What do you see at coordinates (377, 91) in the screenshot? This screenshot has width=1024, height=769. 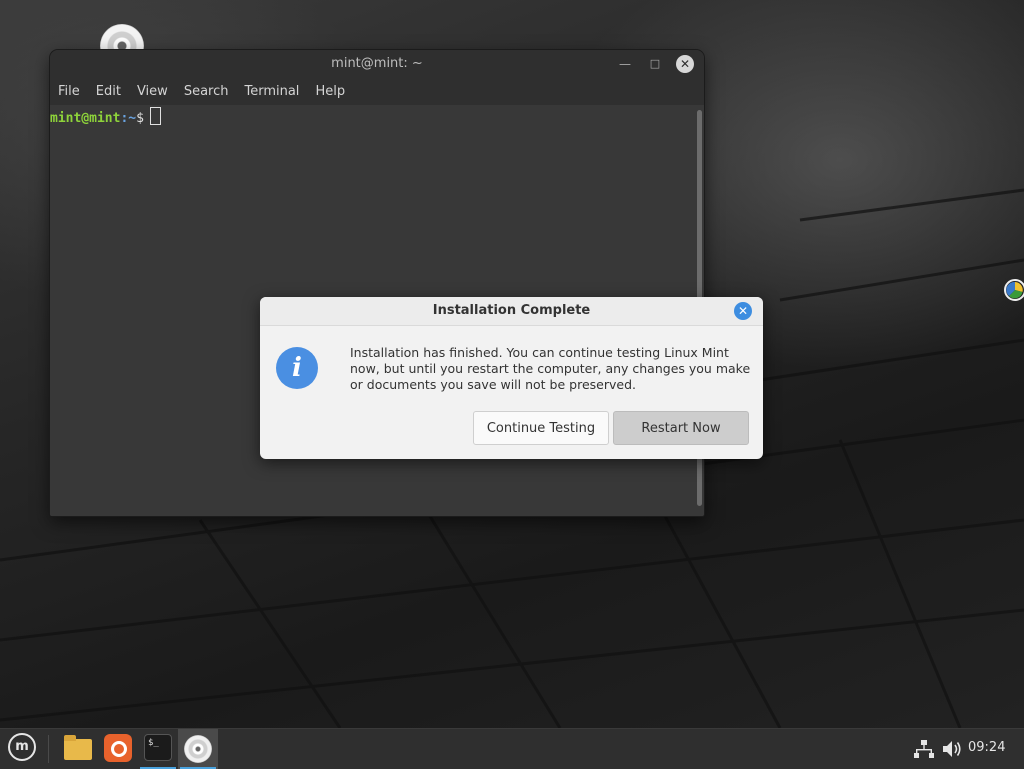 I see `terminal-menubar: File Edit View Search Terminal Help` at bounding box center [377, 91].